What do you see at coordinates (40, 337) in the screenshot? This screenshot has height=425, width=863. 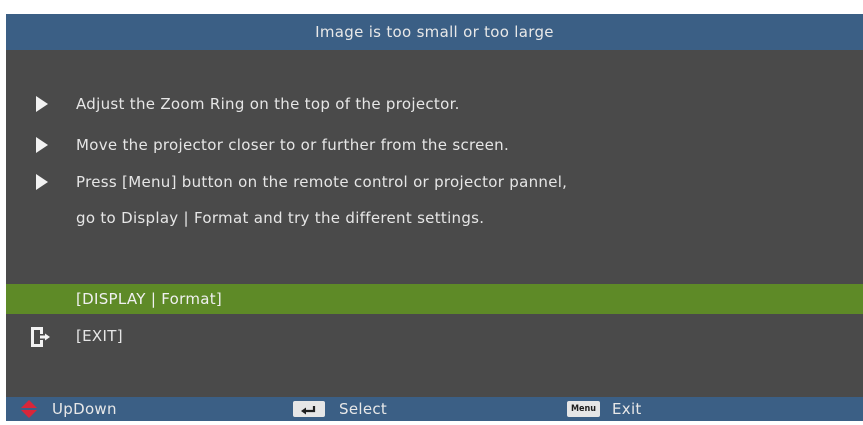 I see `exit-door-icon` at bounding box center [40, 337].